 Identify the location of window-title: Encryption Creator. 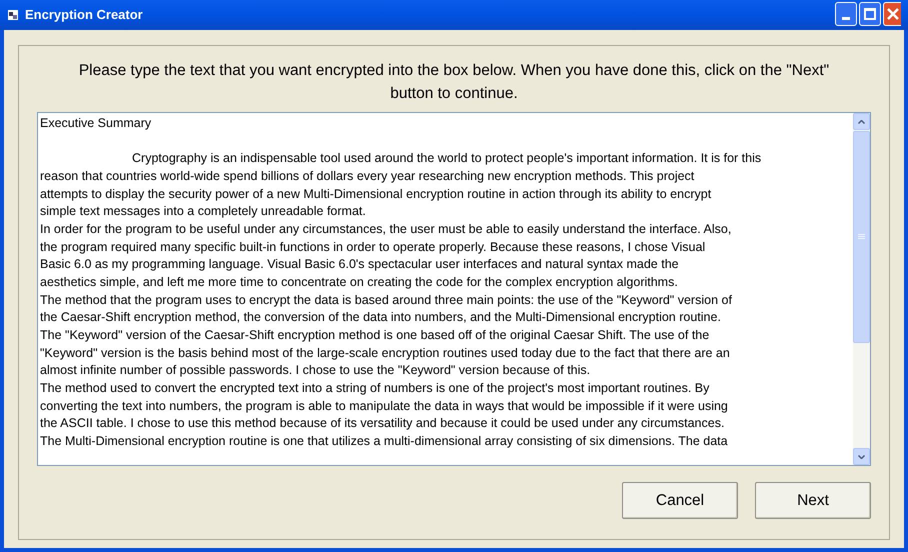
(84, 15).